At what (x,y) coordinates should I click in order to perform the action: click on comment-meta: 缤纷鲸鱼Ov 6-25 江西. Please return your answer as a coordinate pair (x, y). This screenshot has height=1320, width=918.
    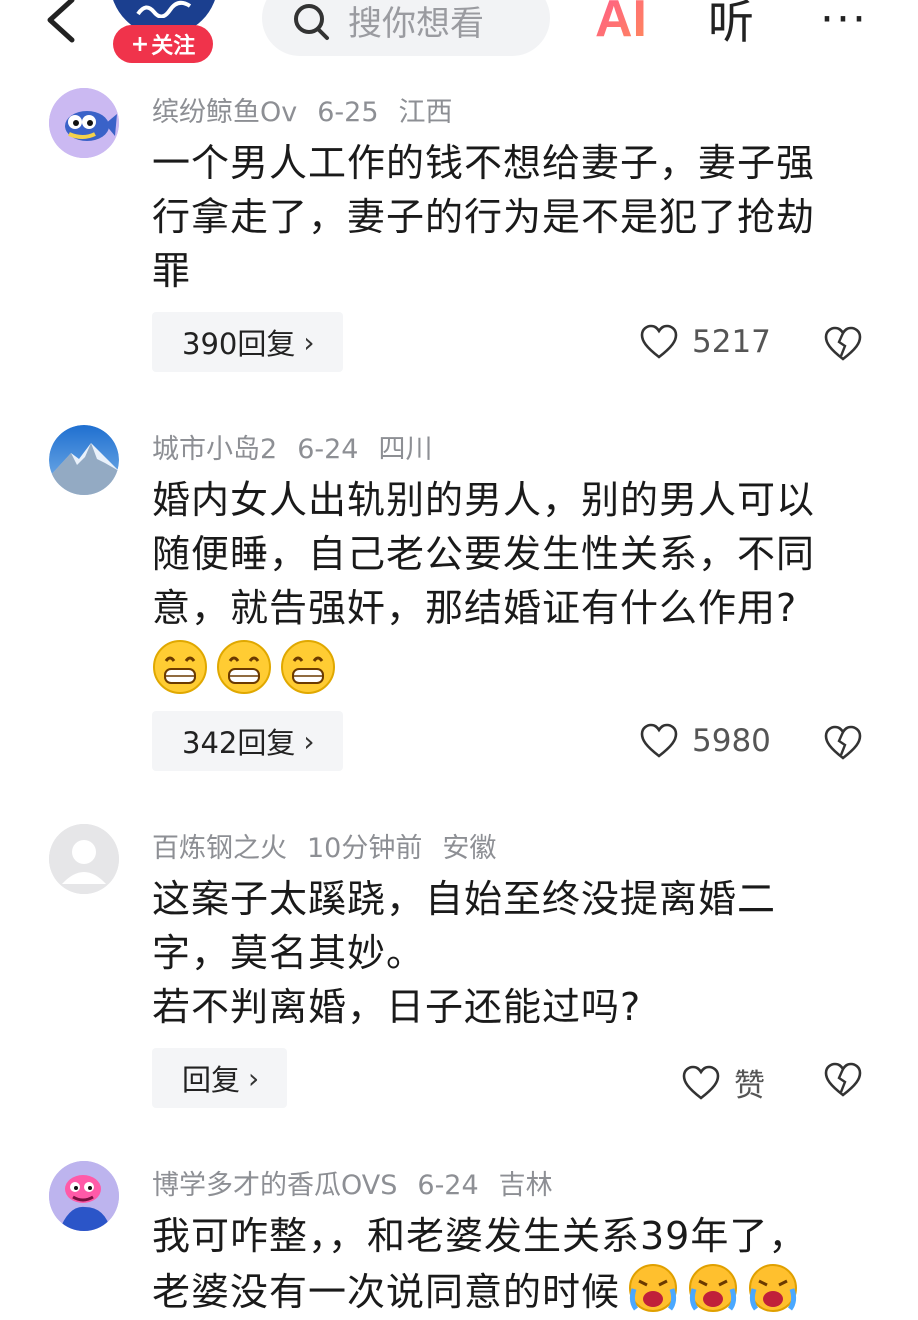
    Looking at the image, I should click on (312, 109).